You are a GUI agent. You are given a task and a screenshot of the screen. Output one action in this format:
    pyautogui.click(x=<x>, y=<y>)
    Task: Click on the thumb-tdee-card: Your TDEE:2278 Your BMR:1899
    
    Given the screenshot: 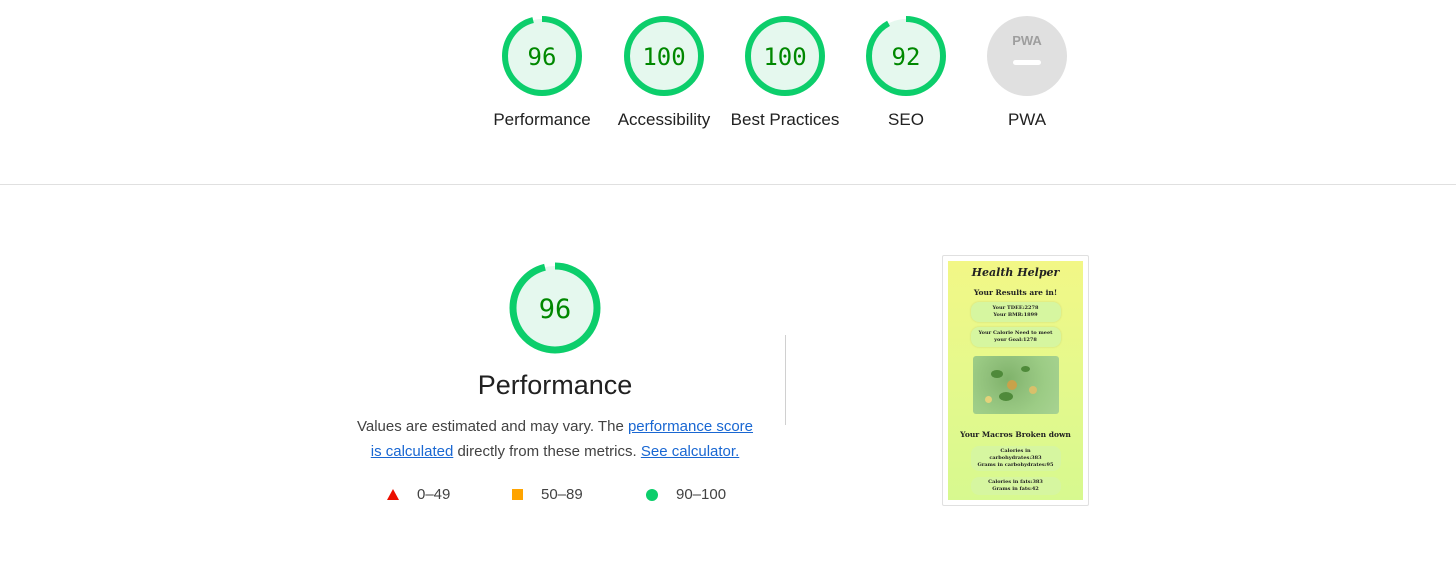 What is the action you would take?
    pyautogui.click(x=1015, y=312)
    